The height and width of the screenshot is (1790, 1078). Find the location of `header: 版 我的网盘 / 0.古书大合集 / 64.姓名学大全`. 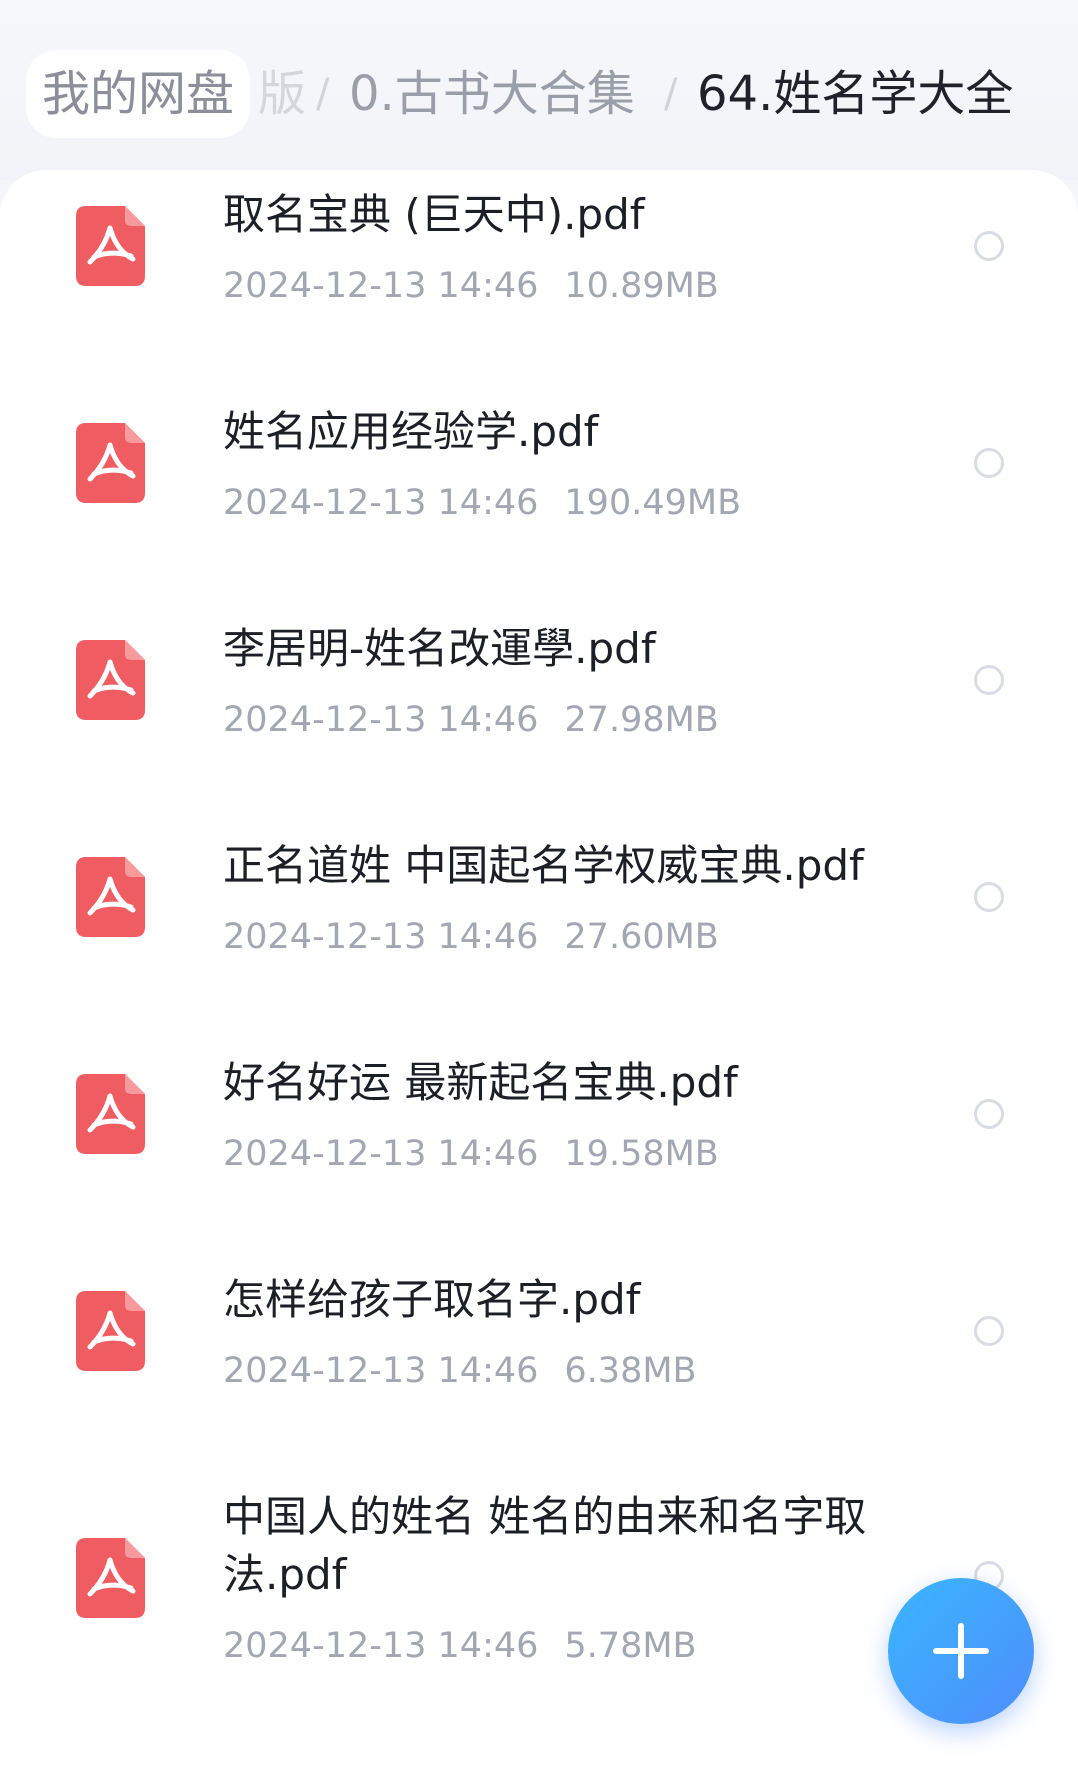

header: 版 我的网盘 / 0.古书大合集 / 64.姓名学大全 is located at coordinates (539, 90).